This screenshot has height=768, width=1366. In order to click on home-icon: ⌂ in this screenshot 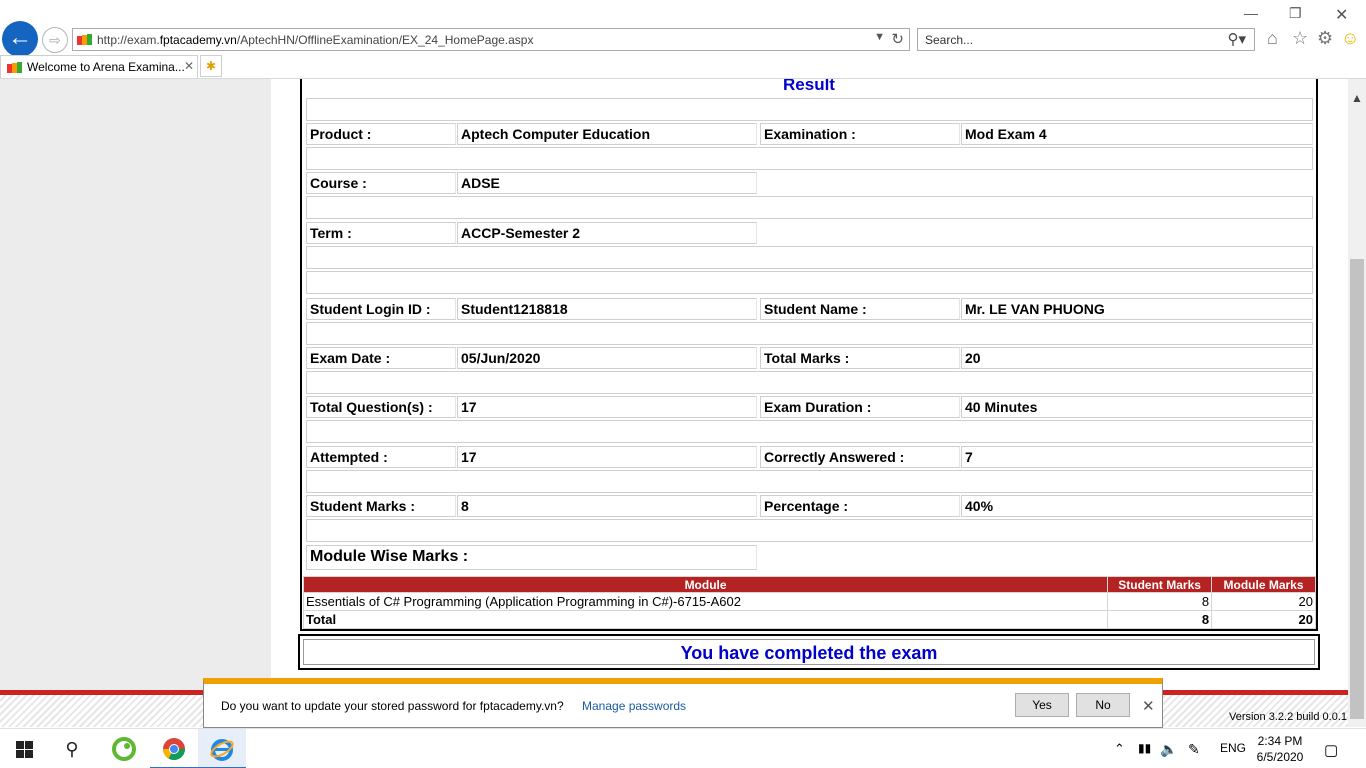, I will do `click(1272, 38)`.